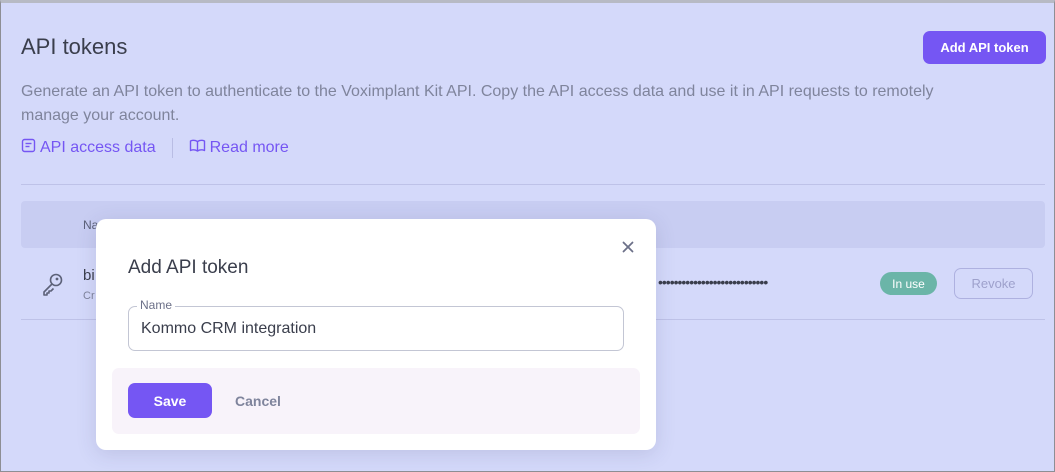 The width and height of the screenshot is (1055, 472). Describe the element at coordinates (156, 305) in the screenshot. I see `token-name-label: Name` at that location.